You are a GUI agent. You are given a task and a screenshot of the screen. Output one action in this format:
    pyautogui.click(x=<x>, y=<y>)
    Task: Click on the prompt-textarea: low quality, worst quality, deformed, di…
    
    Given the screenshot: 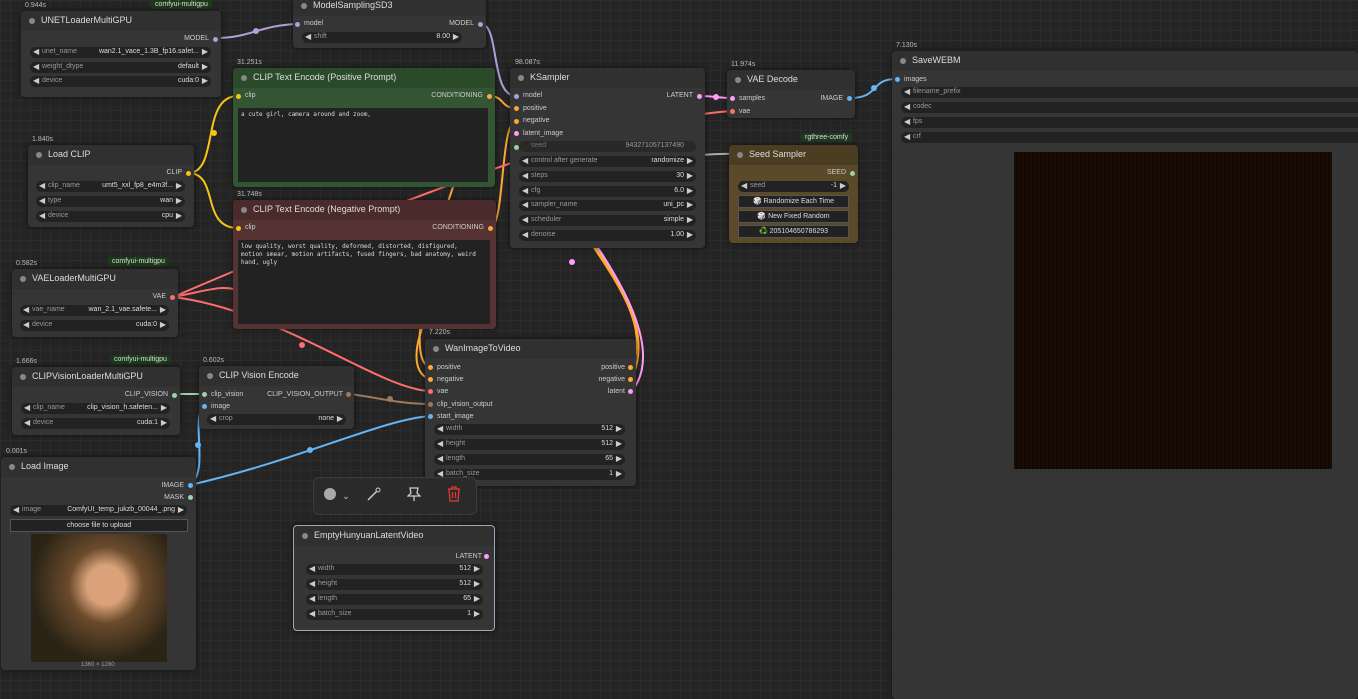 What is the action you would take?
    pyautogui.click(x=364, y=282)
    